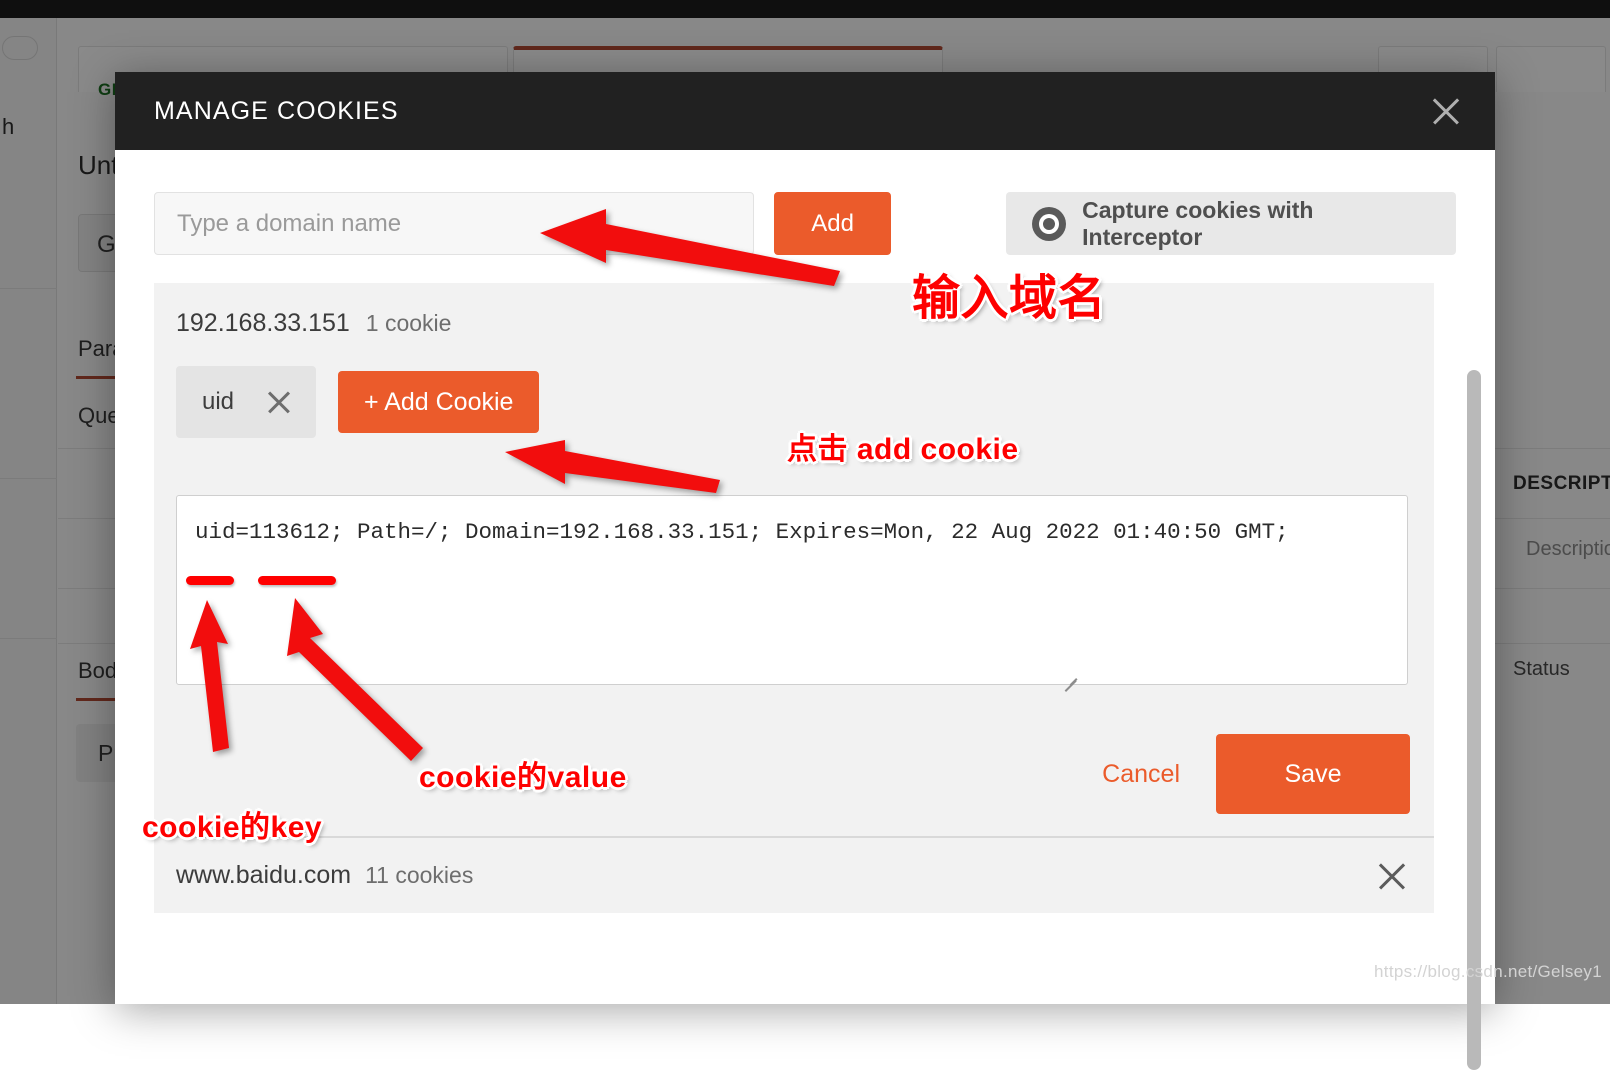 The image size is (1610, 1070). I want to click on cookie-domain-row-baidu: www.baidu.com 11 cookies, so click(794, 875).